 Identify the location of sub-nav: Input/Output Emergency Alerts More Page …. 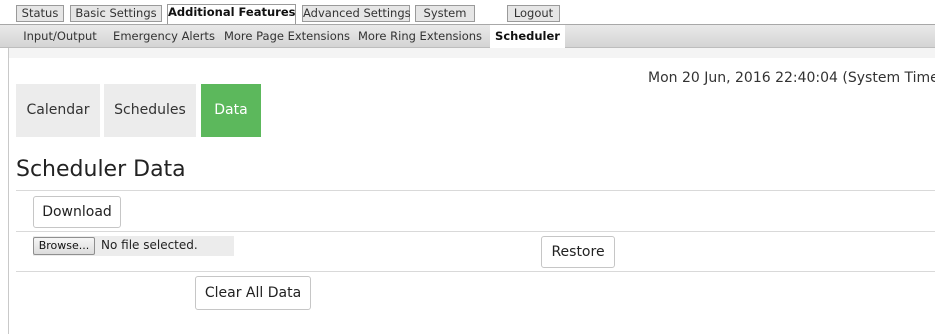
(467, 36).